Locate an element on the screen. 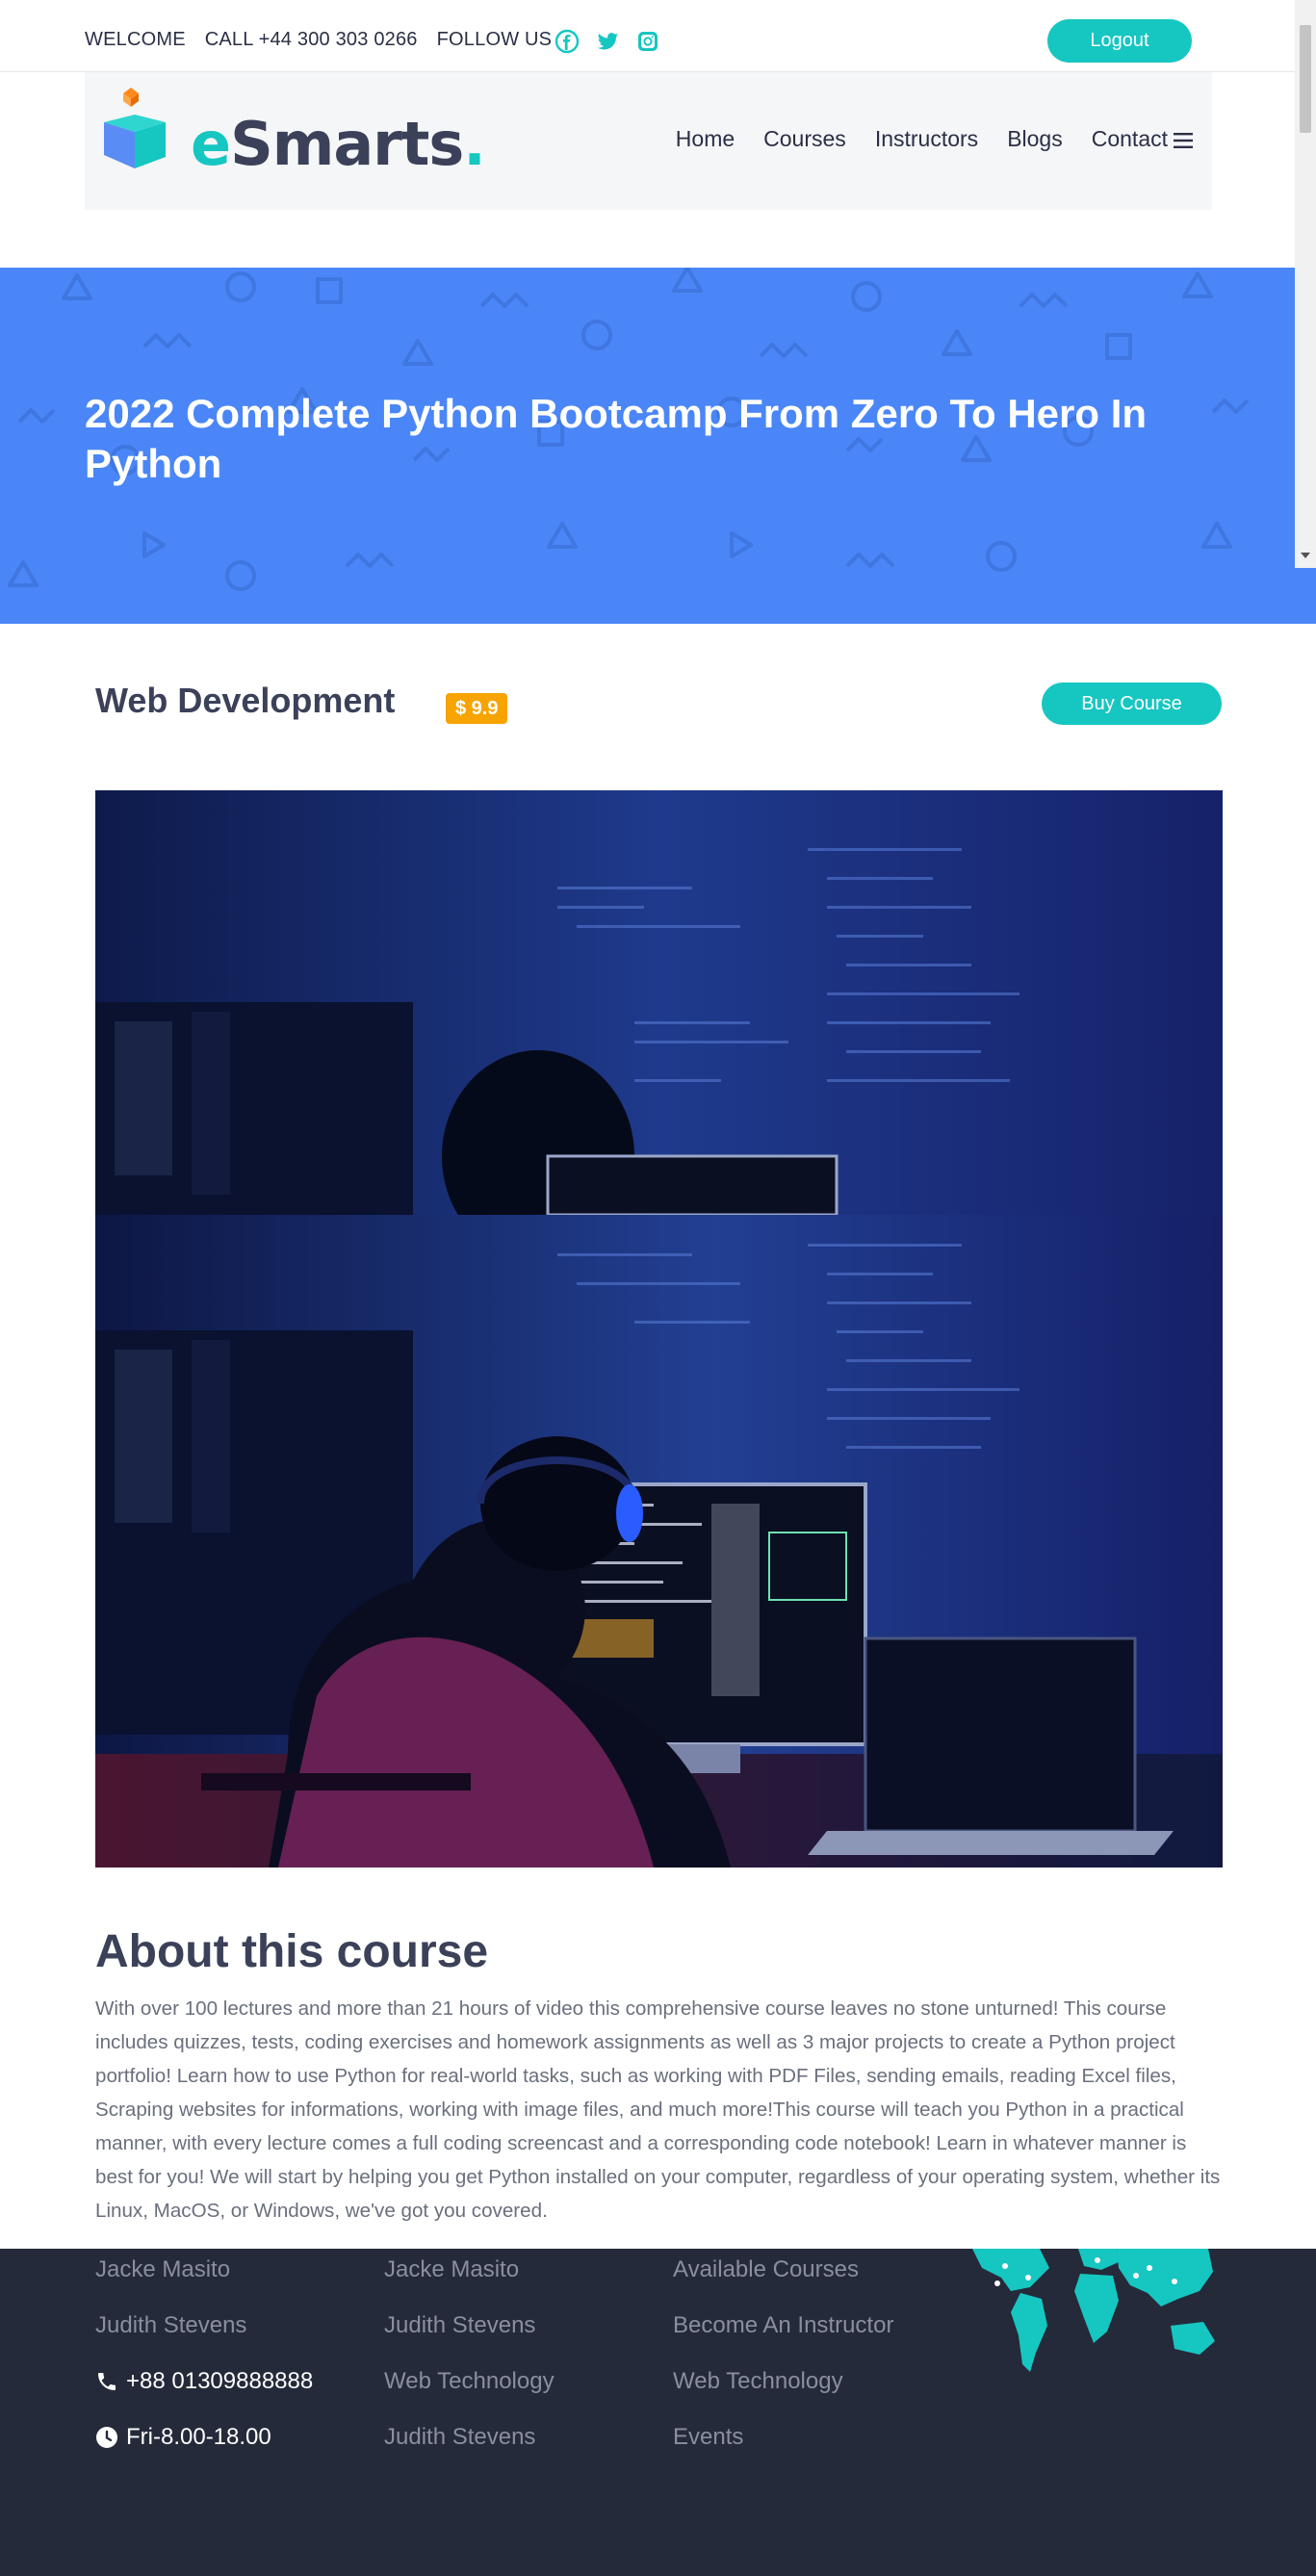 This screenshot has width=1316, height=2576. instagram-icon is located at coordinates (647, 41).